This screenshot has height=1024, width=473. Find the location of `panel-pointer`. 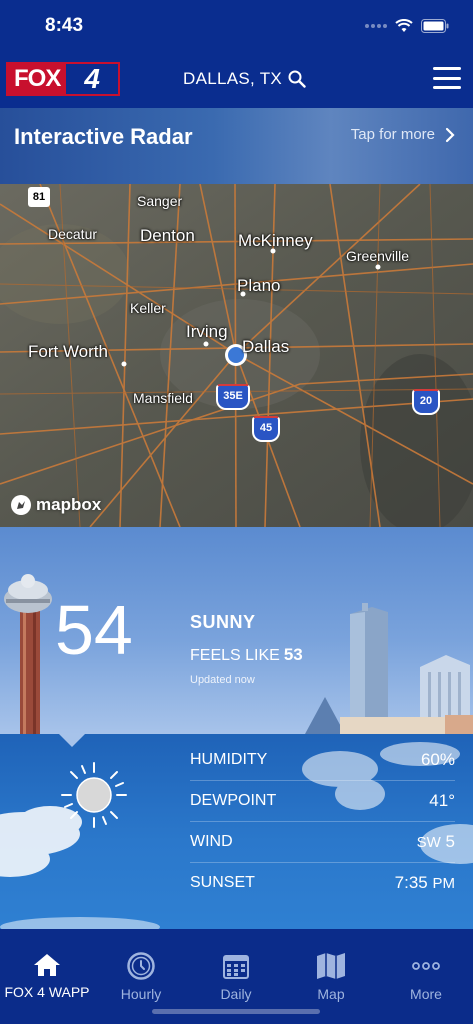

panel-pointer is located at coordinates (72, 740).